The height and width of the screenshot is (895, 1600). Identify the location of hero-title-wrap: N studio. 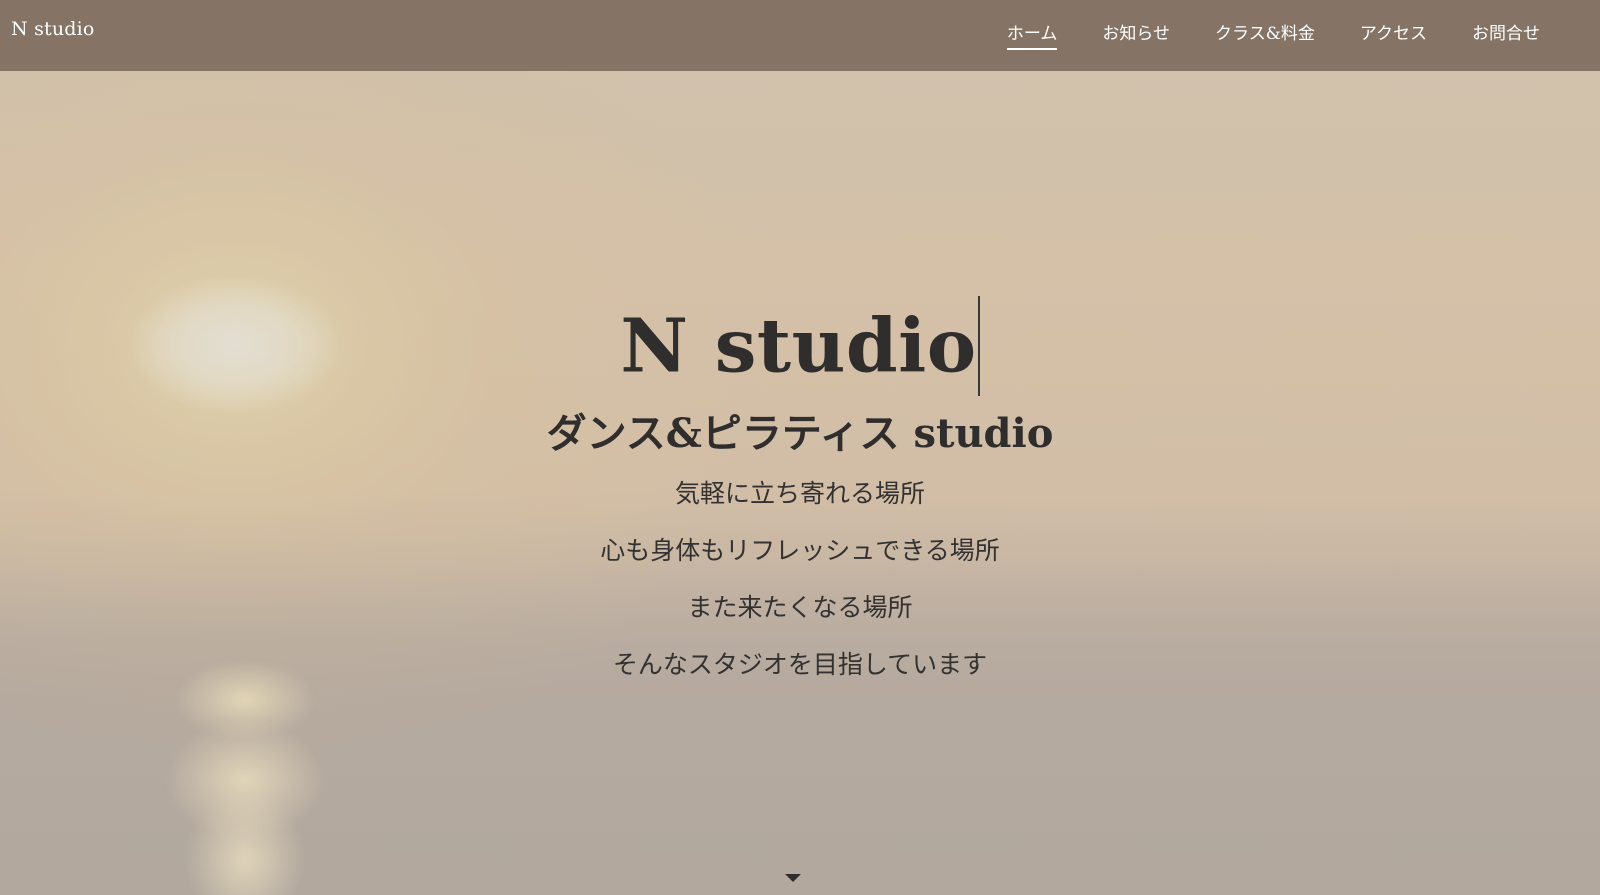
(800, 349).